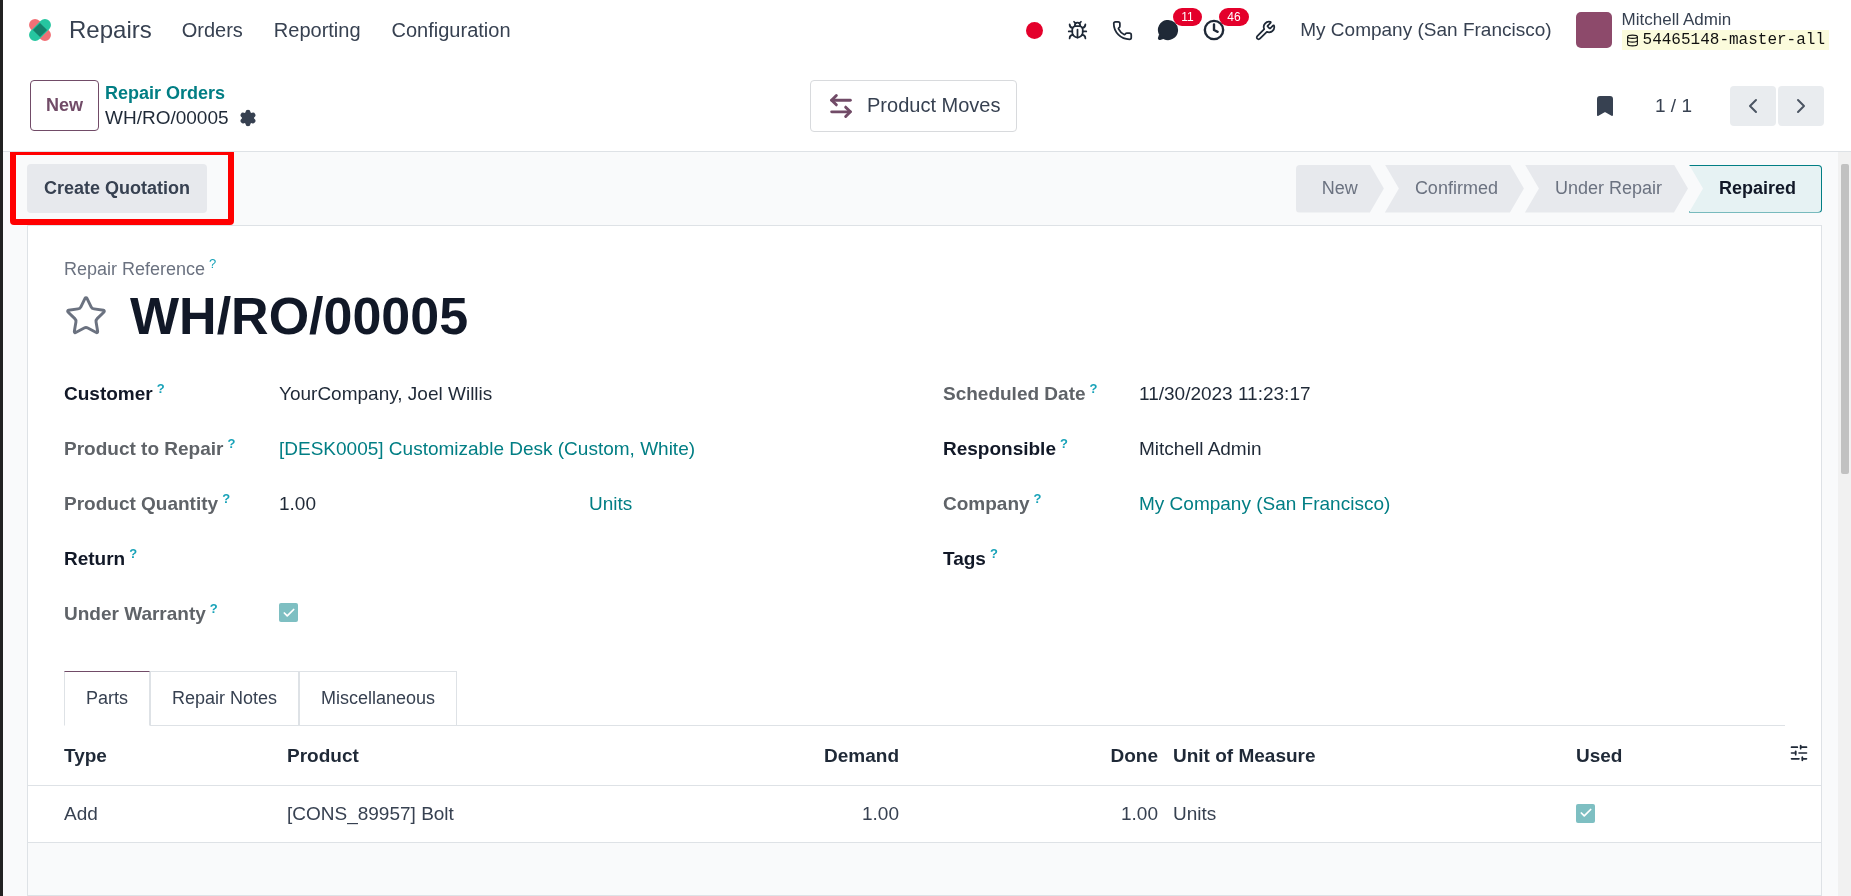 This screenshot has height=896, width=1851. What do you see at coordinates (1462, 503) in the screenshot?
I see `field-link: My Company (San Francisco)` at bounding box center [1462, 503].